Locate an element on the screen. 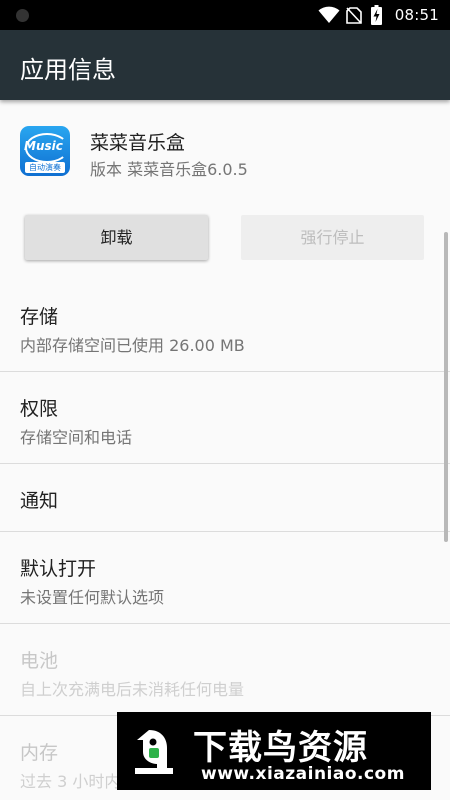  pref-storage: 存储 内部存储空间已使用 26.00 MB is located at coordinates (225, 322).